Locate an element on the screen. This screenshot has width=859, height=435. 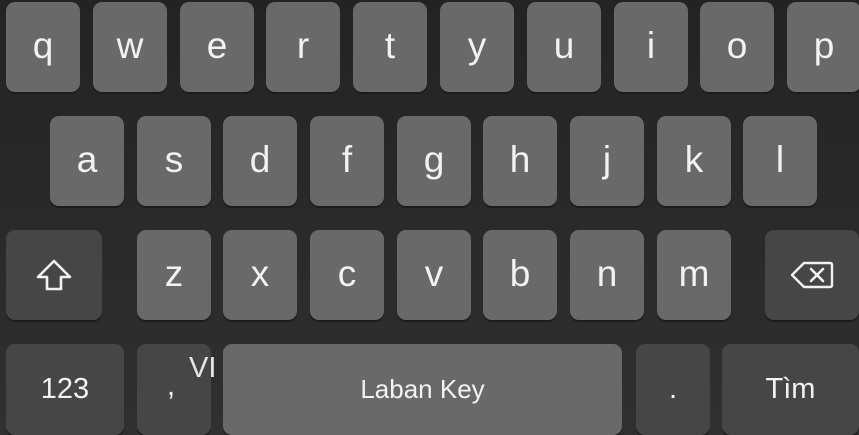
key-i: i is located at coordinates (651, 47).